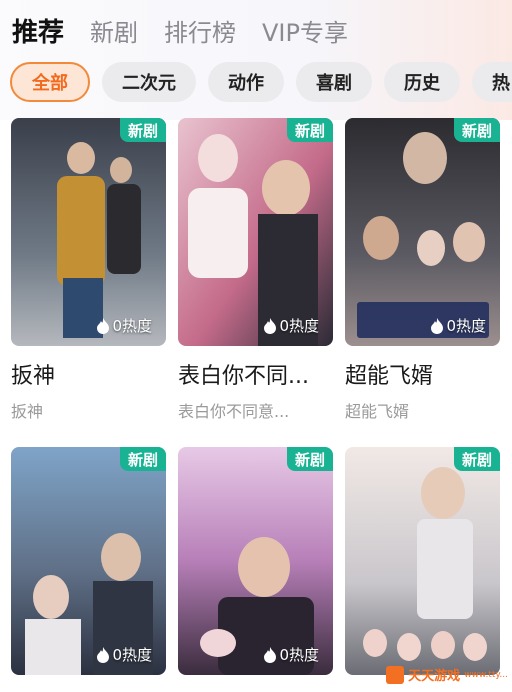 Image resolution: width=512 pixels, height=692 pixels. Describe the element at coordinates (246, 82) in the screenshot. I see `chip-action: 动作` at that location.